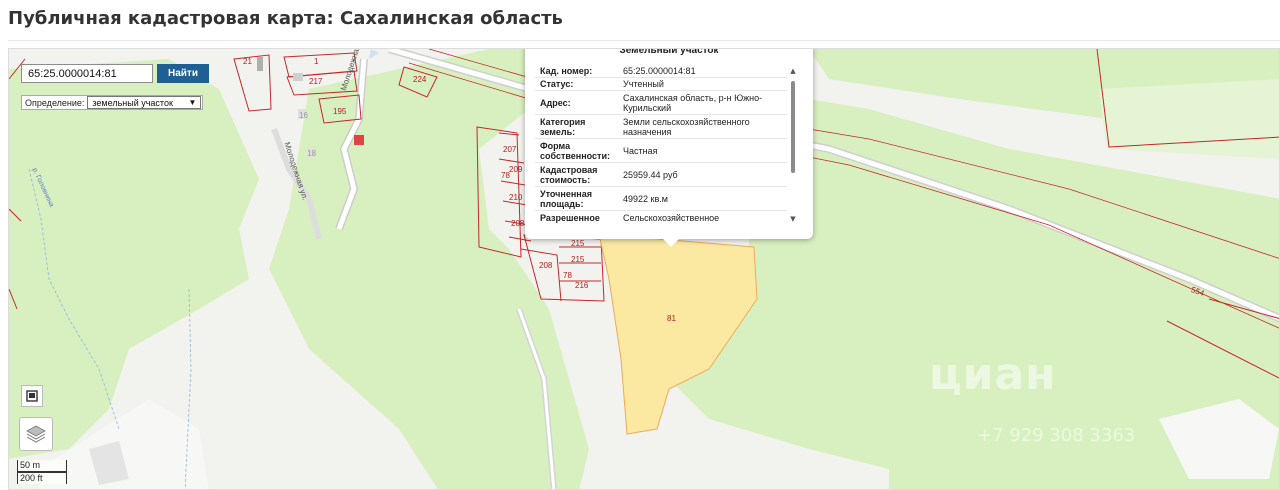  I want to click on watermark-phone: +7 929 308 3363, so click(1056, 435).